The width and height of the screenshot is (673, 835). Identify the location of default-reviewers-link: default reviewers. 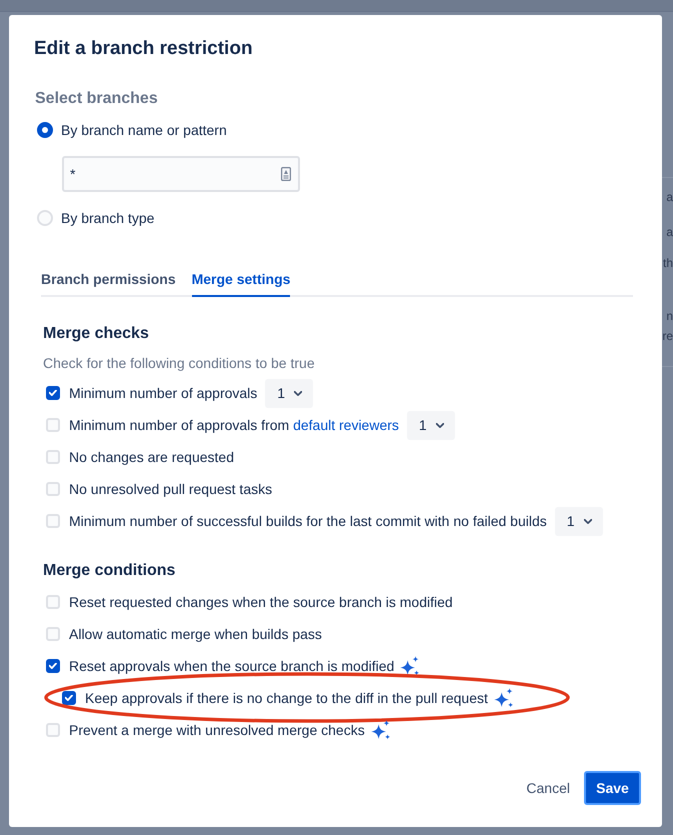
(346, 425).